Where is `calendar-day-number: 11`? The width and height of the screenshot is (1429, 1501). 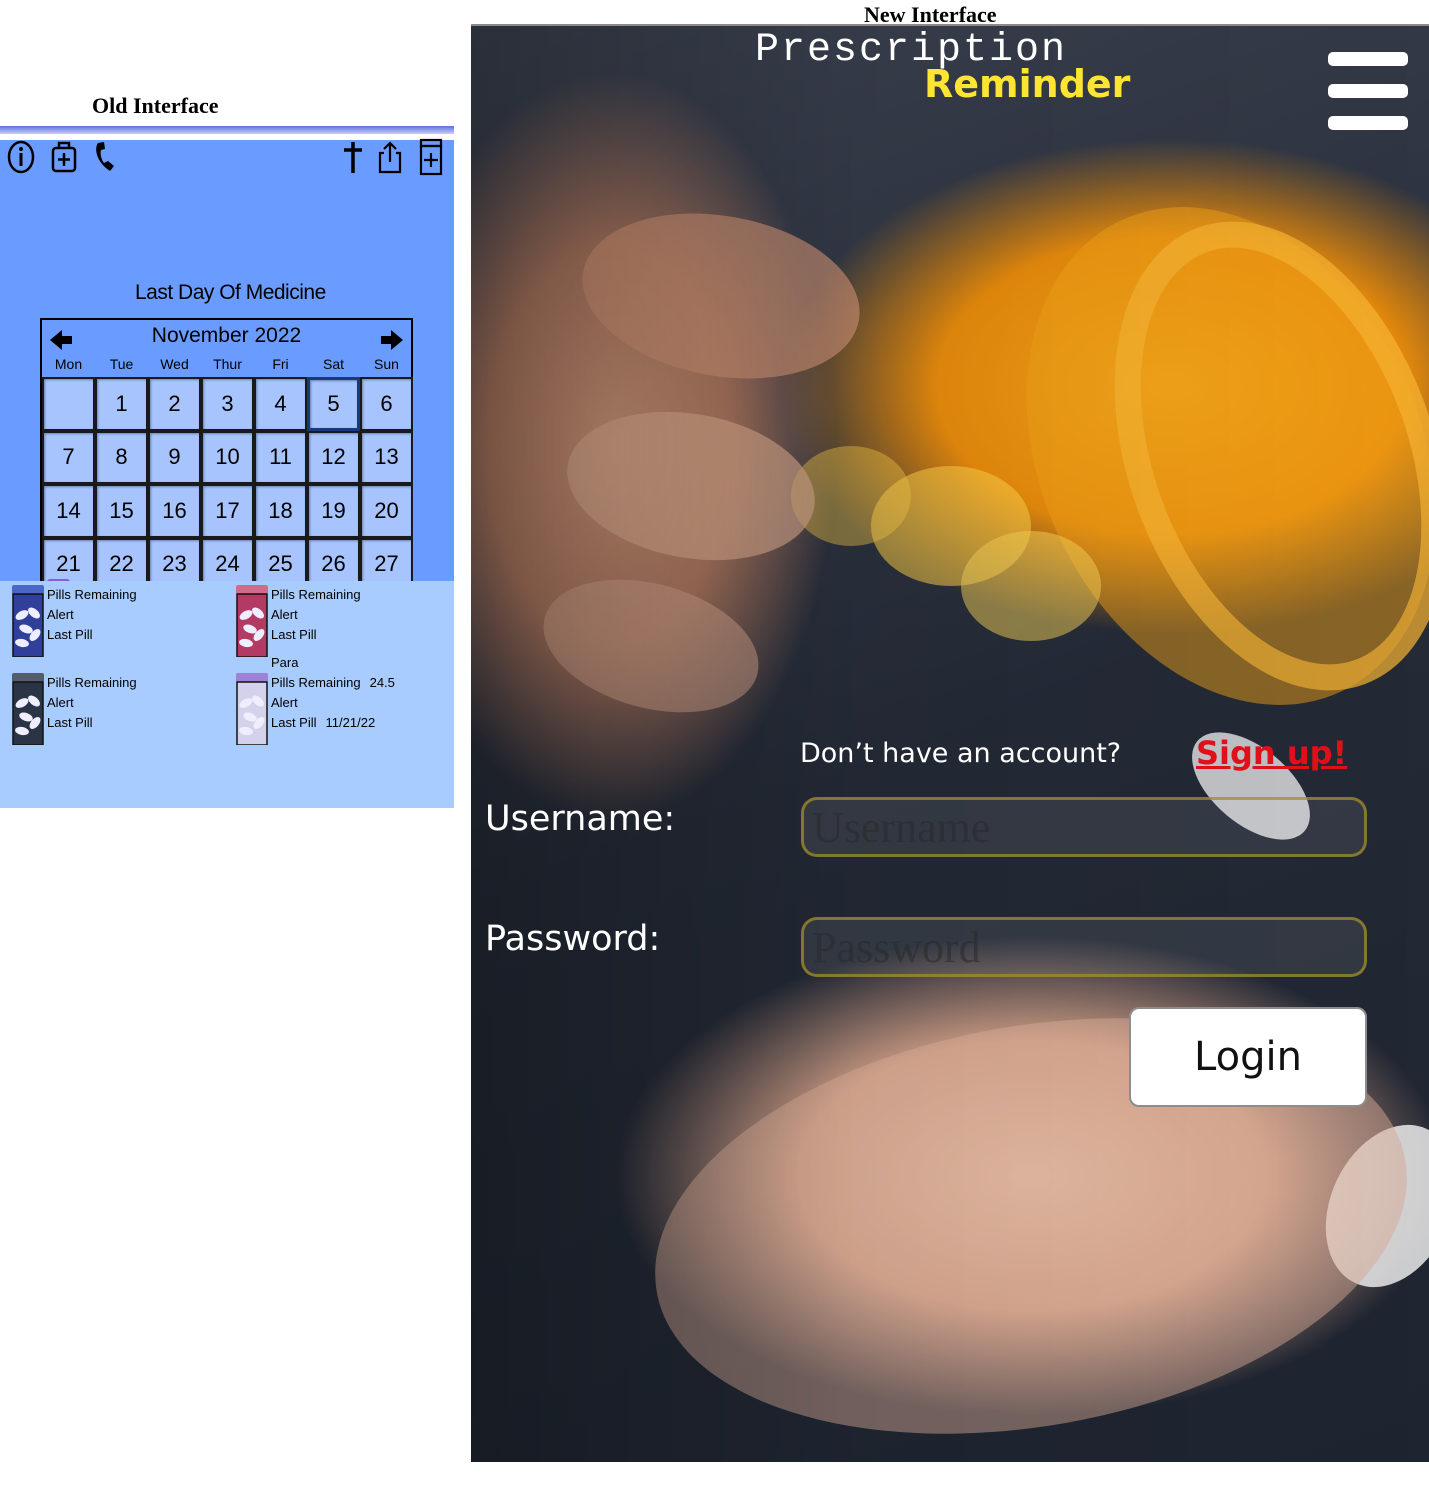 calendar-day-number: 11 is located at coordinates (280, 457).